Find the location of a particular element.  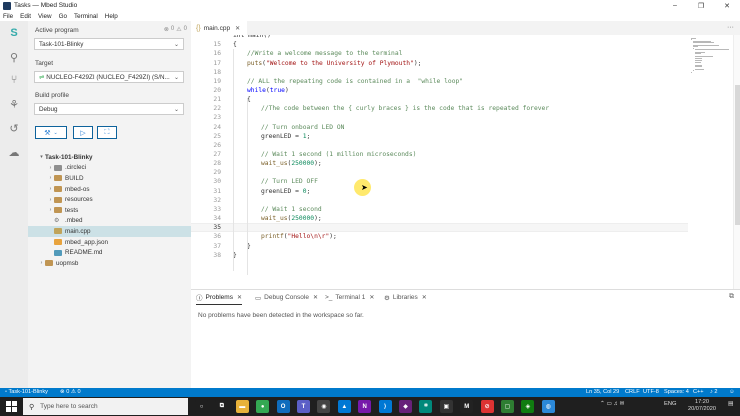

record-icon: ⊘ is located at coordinates (487, 406).